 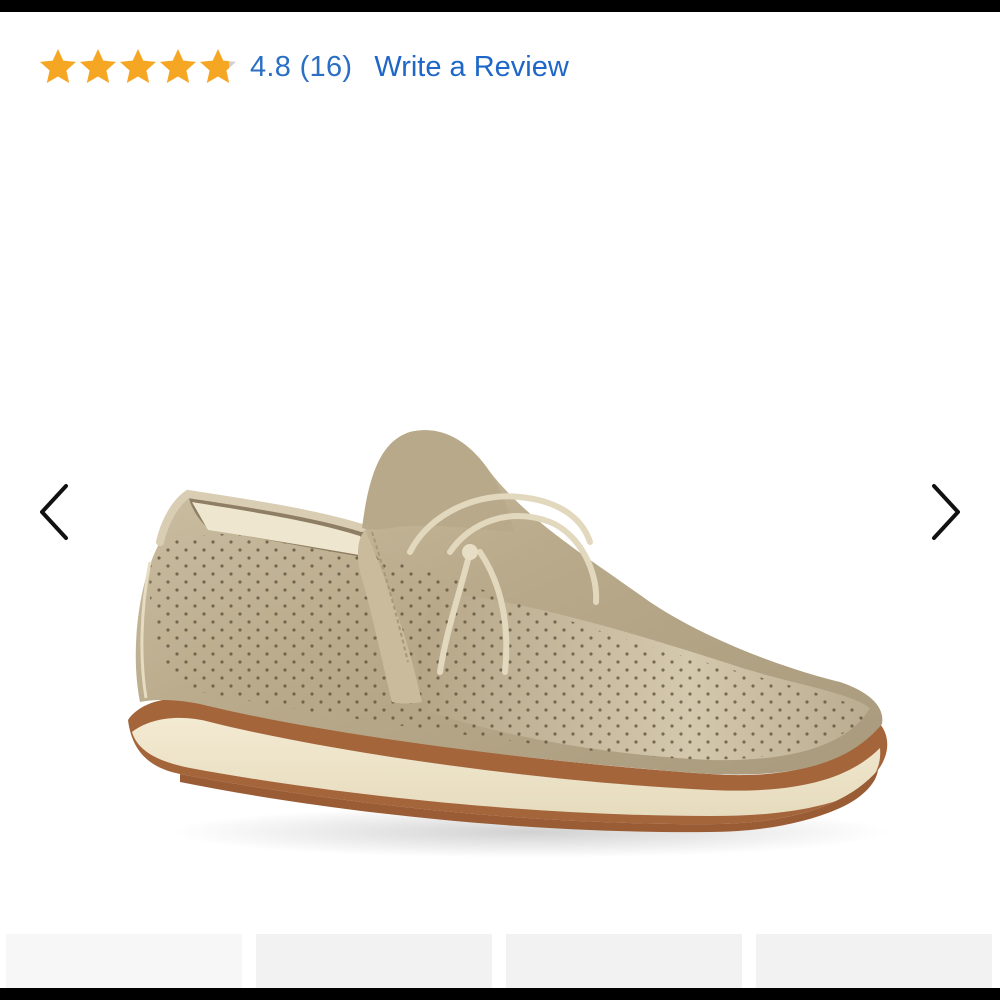 I want to click on rating-summary: 4.8 (16), so click(x=301, y=67).